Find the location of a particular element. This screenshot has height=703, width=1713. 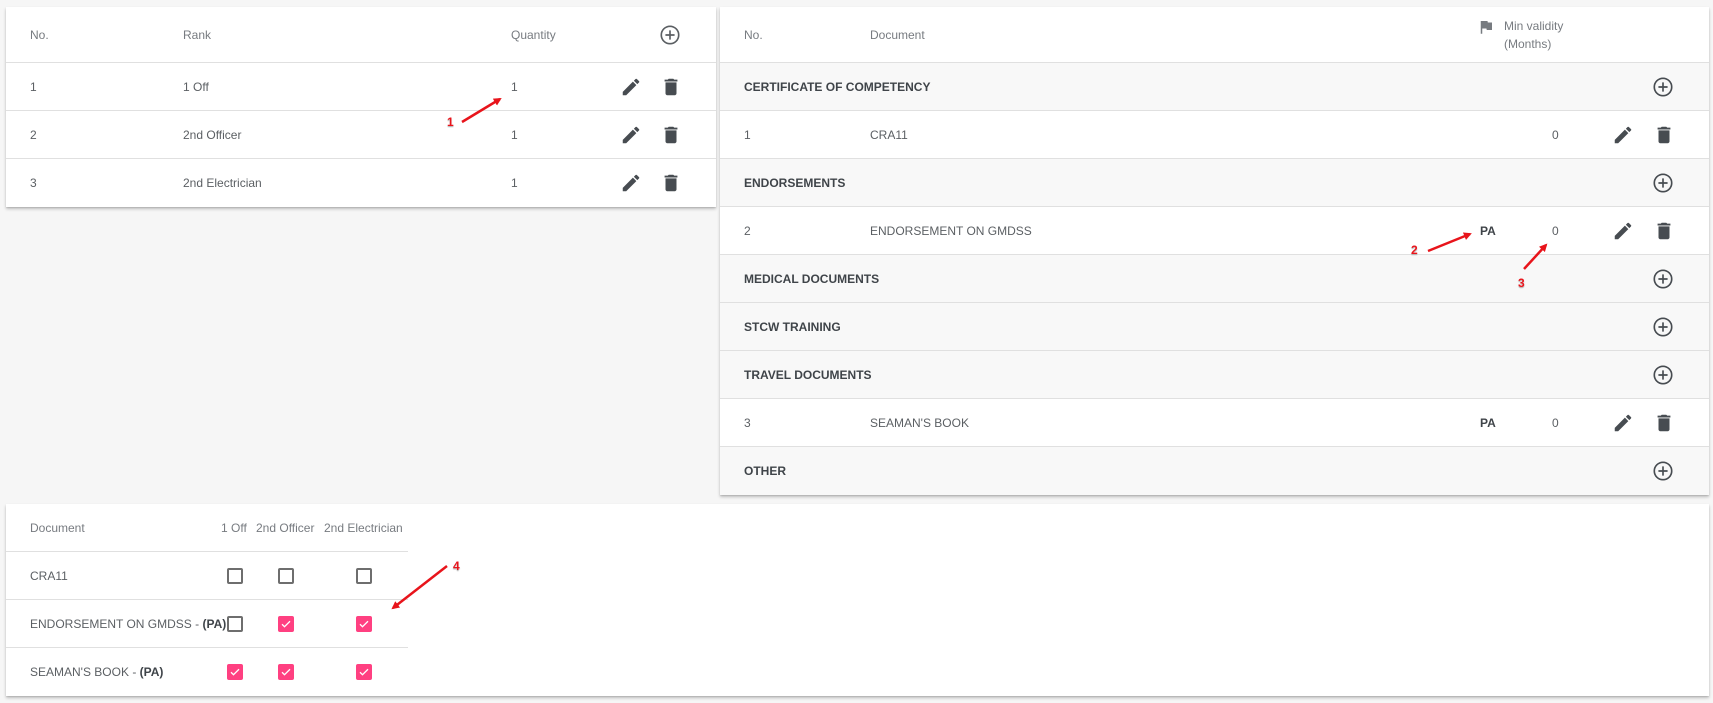

header-rank-1-off: 1 Off is located at coordinates (234, 527).